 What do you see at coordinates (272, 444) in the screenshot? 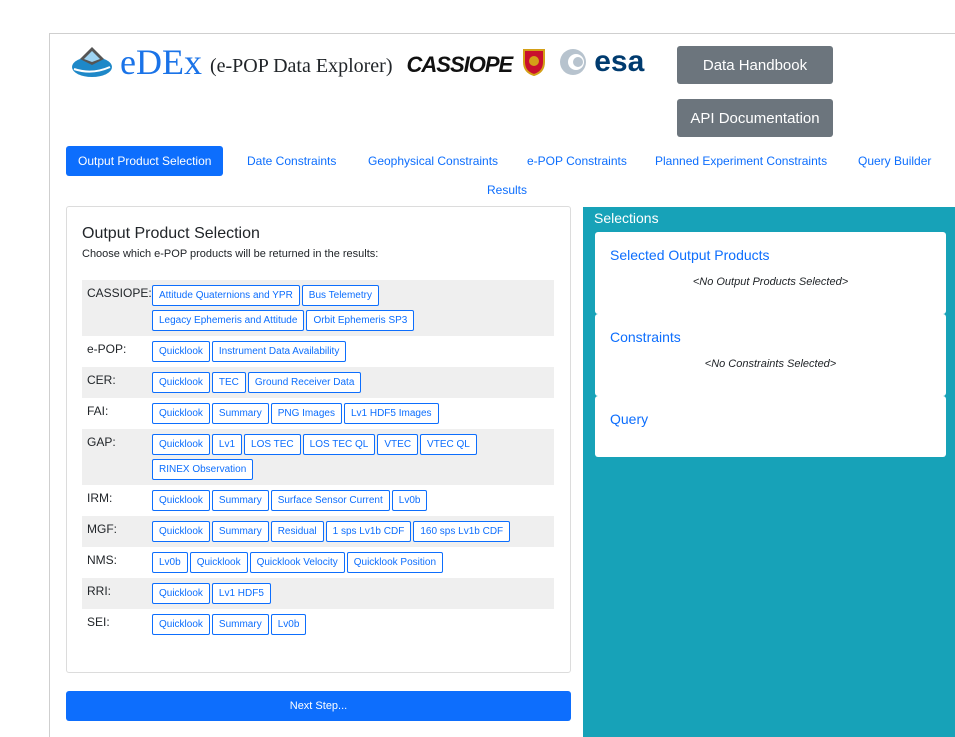
I see `product-toggle-button: LOS TEC` at bounding box center [272, 444].